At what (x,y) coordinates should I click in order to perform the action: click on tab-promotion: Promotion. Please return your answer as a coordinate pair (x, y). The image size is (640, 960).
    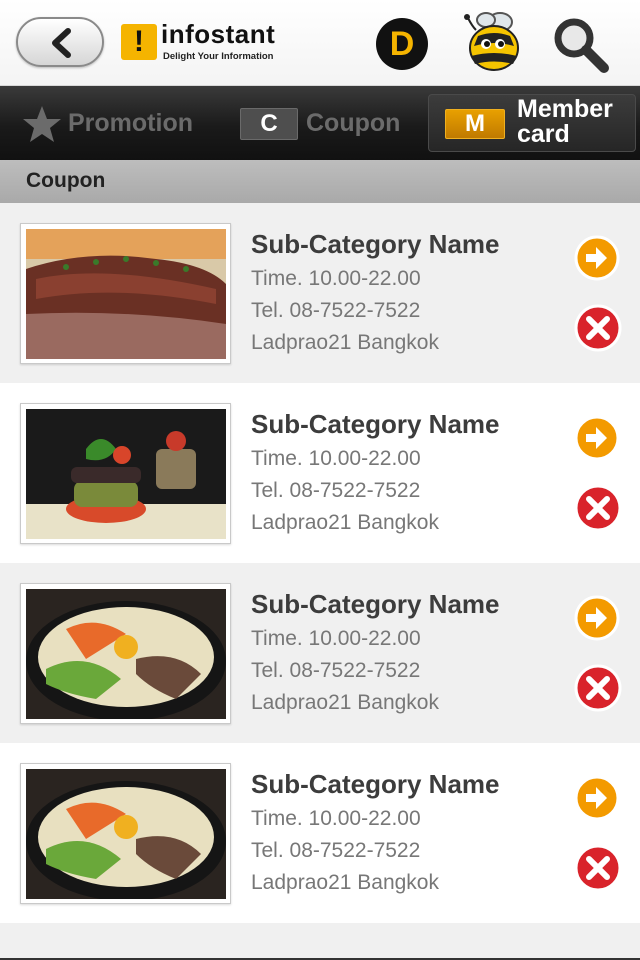
    Looking at the image, I should click on (118, 123).